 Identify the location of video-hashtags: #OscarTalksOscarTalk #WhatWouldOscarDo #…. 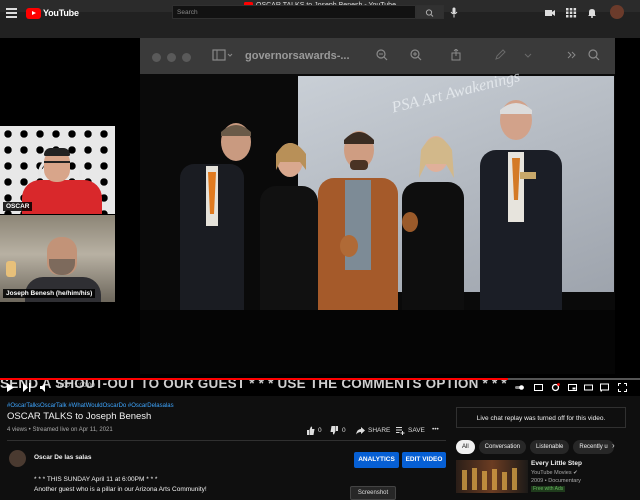
(90, 406).